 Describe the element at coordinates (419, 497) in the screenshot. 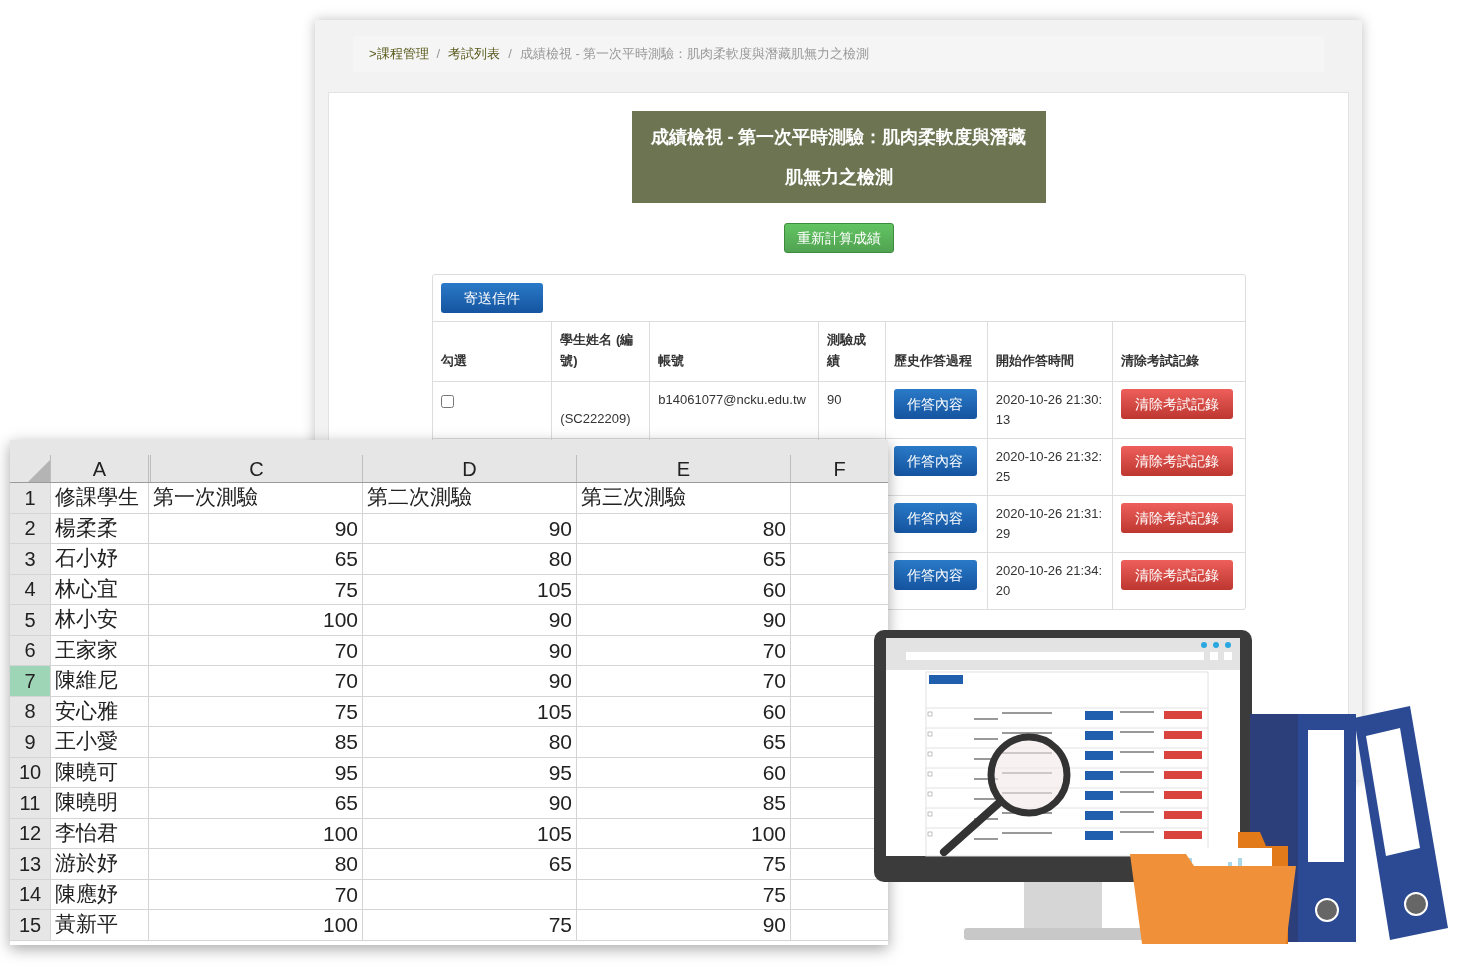

I see `spreadsheet-cell-text: 第二次測驗` at that location.